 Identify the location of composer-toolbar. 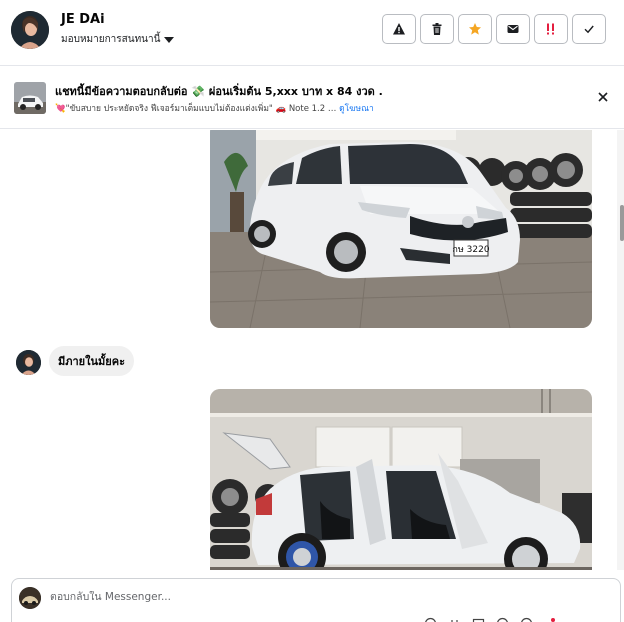
(490, 619).